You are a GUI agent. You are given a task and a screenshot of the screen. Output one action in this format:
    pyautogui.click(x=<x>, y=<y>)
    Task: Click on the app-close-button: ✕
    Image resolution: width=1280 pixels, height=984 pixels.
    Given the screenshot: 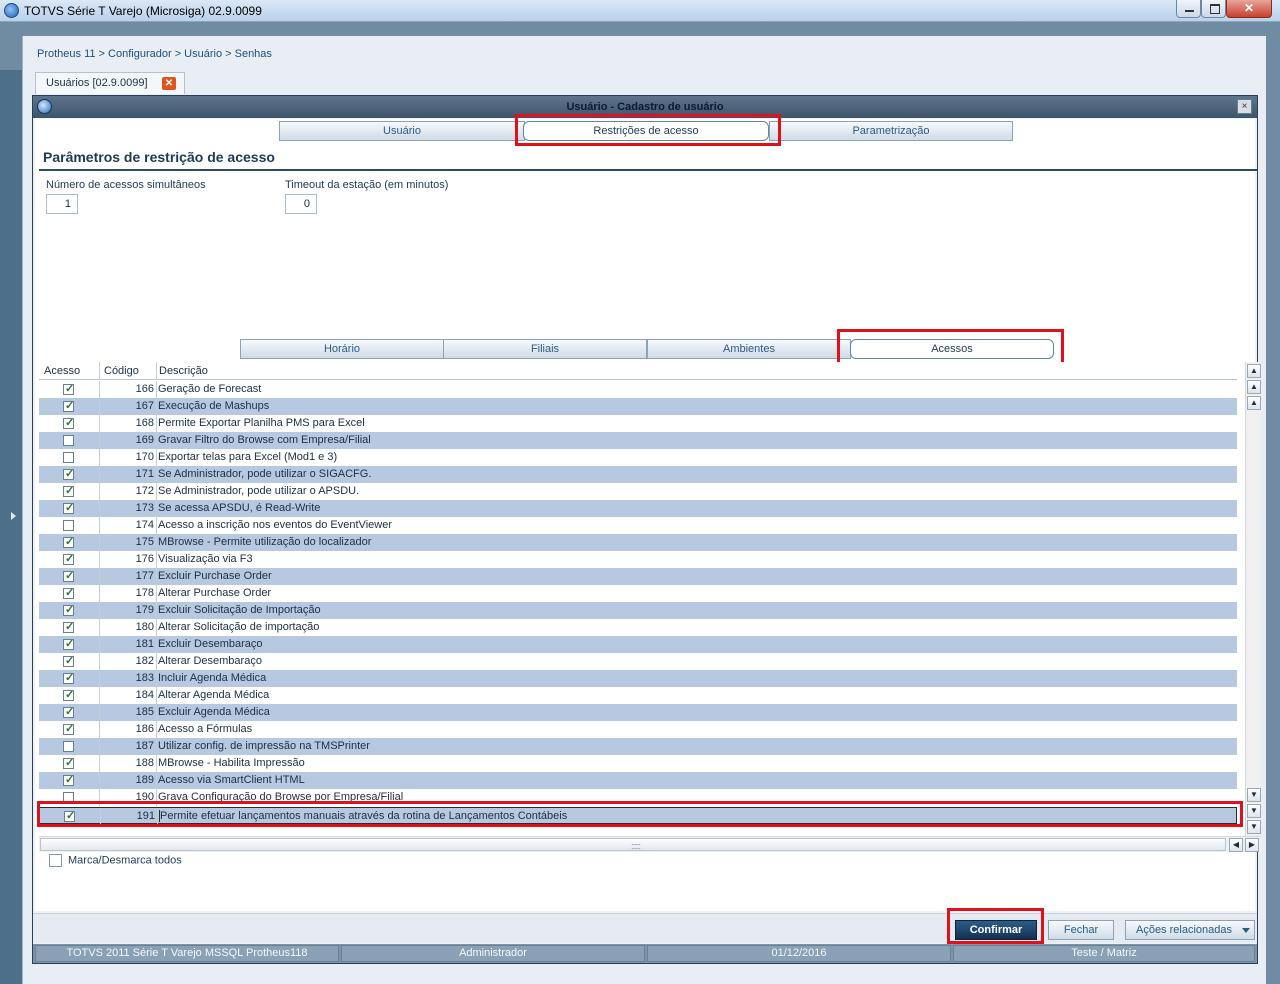 What is the action you would take?
    pyautogui.click(x=1249, y=9)
    